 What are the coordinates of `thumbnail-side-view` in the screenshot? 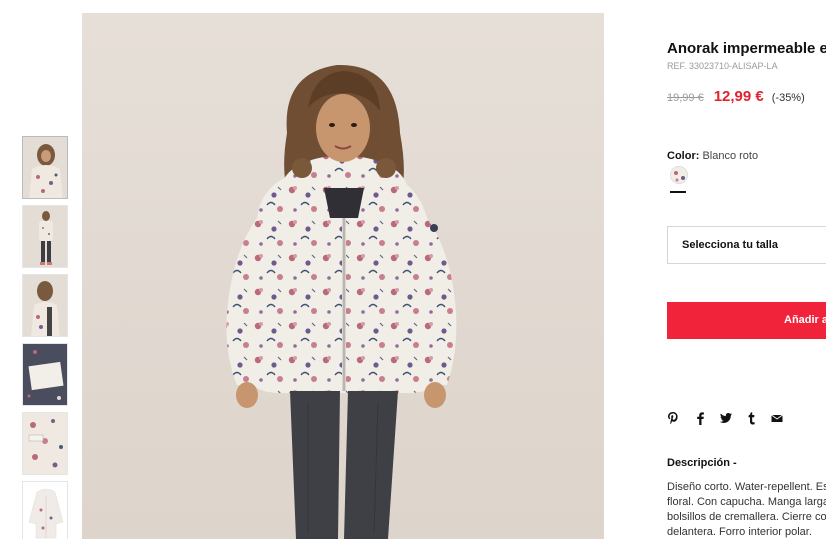 It's located at (45, 305).